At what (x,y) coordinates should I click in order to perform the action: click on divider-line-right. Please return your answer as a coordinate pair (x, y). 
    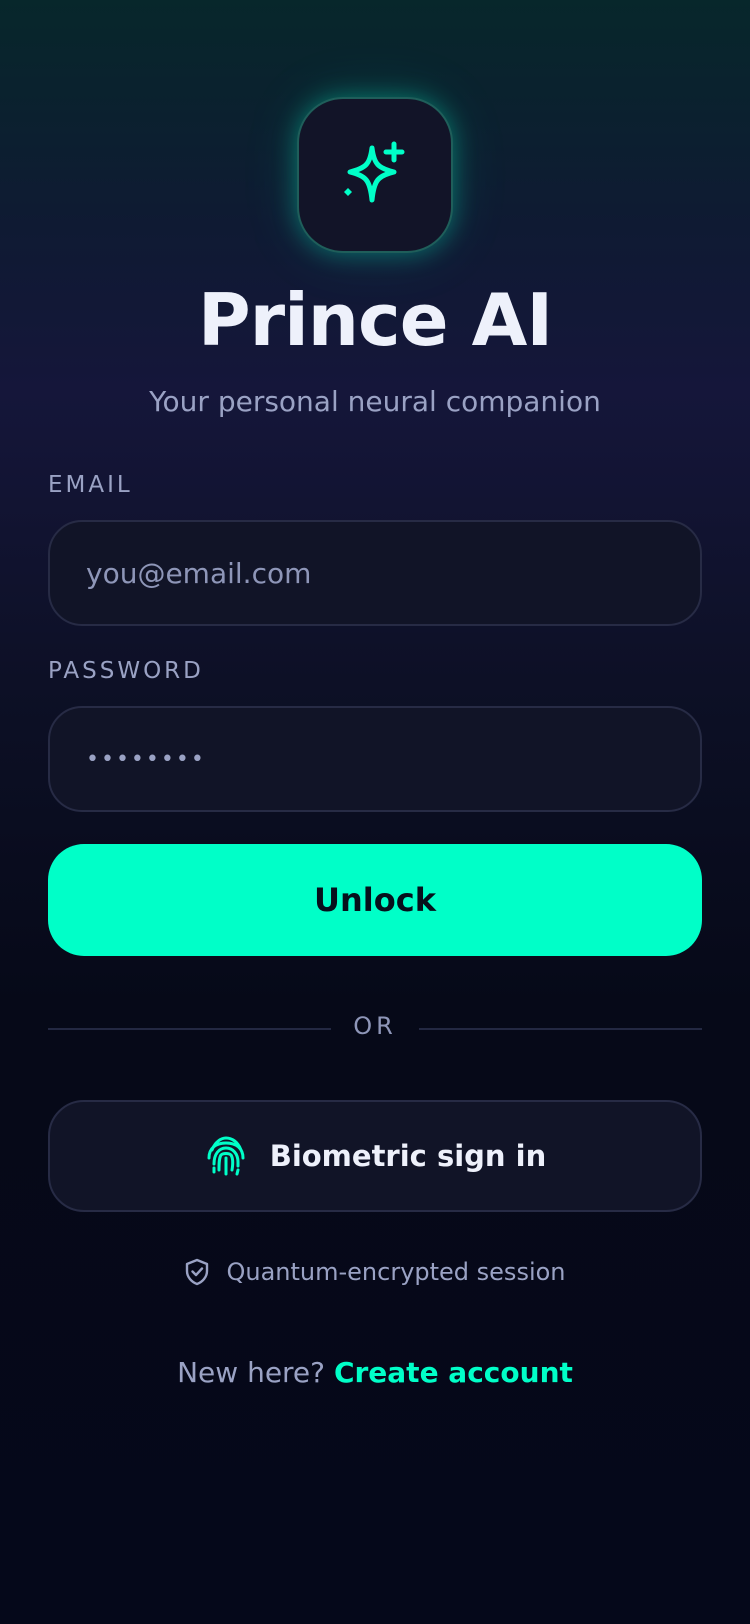
    Looking at the image, I should click on (560, 1029).